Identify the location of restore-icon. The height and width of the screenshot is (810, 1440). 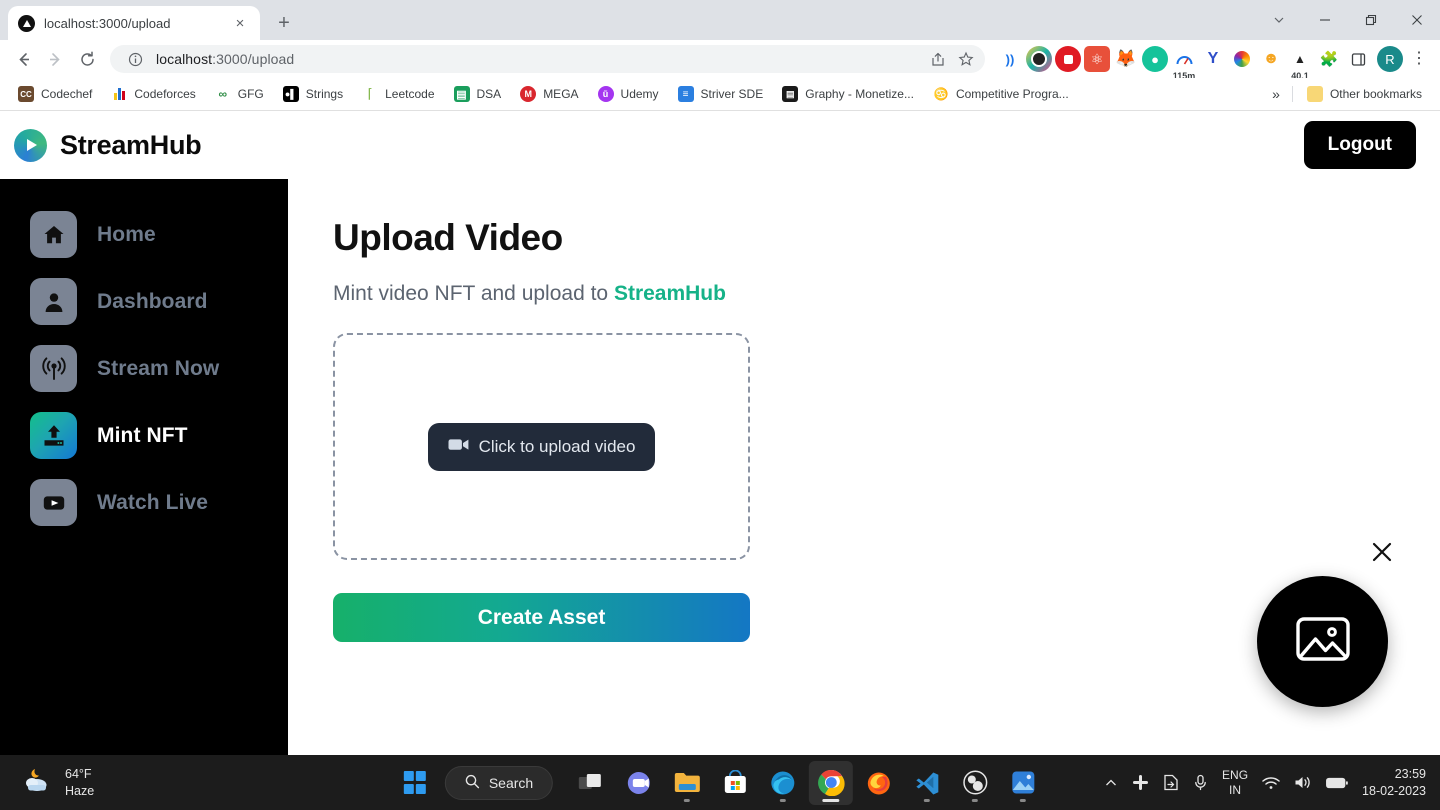
(1371, 20).